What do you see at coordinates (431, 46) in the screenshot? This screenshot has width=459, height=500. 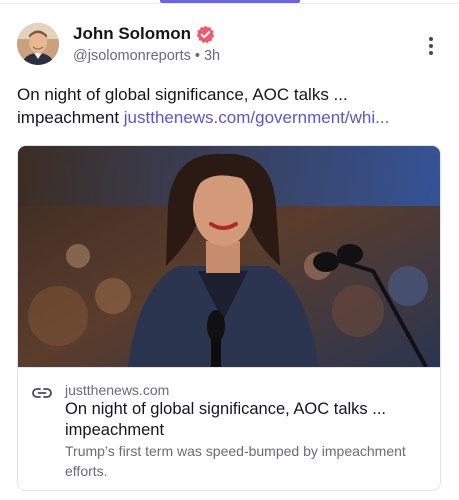 I see `more-vertical-icon` at bounding box center [431, 46].